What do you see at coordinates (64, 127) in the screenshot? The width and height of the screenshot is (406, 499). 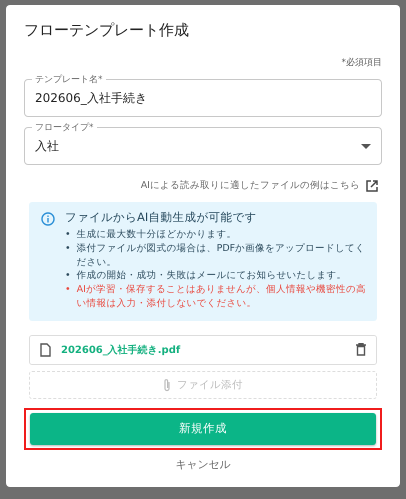 I see `field-label: フロータイプ*` at bounding box center [64, 127].